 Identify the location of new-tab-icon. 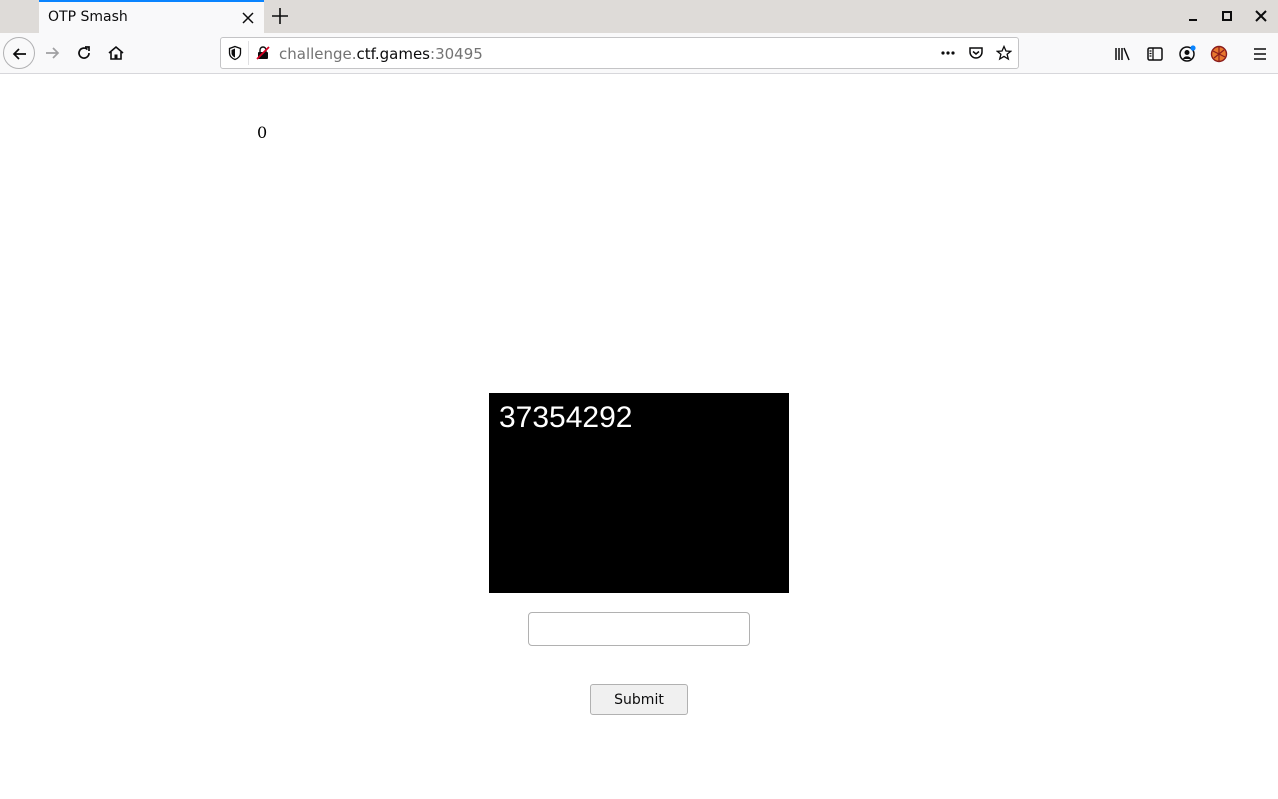
(280, 16).